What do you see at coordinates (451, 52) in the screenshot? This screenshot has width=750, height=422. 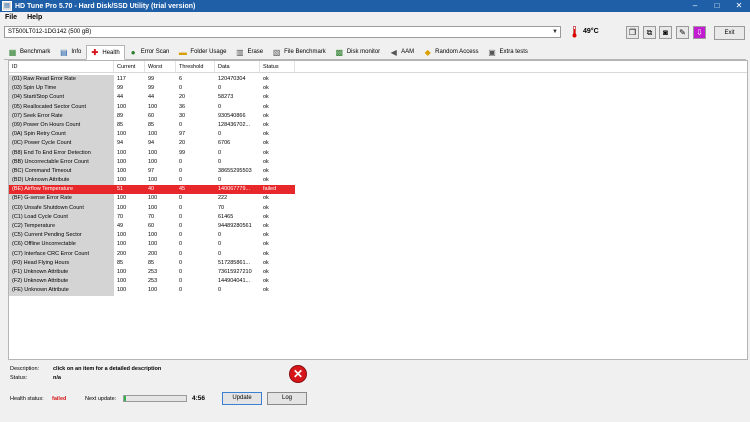 I see `tab-random-access: ◆ Random Access` at bounding box center [451, 52].